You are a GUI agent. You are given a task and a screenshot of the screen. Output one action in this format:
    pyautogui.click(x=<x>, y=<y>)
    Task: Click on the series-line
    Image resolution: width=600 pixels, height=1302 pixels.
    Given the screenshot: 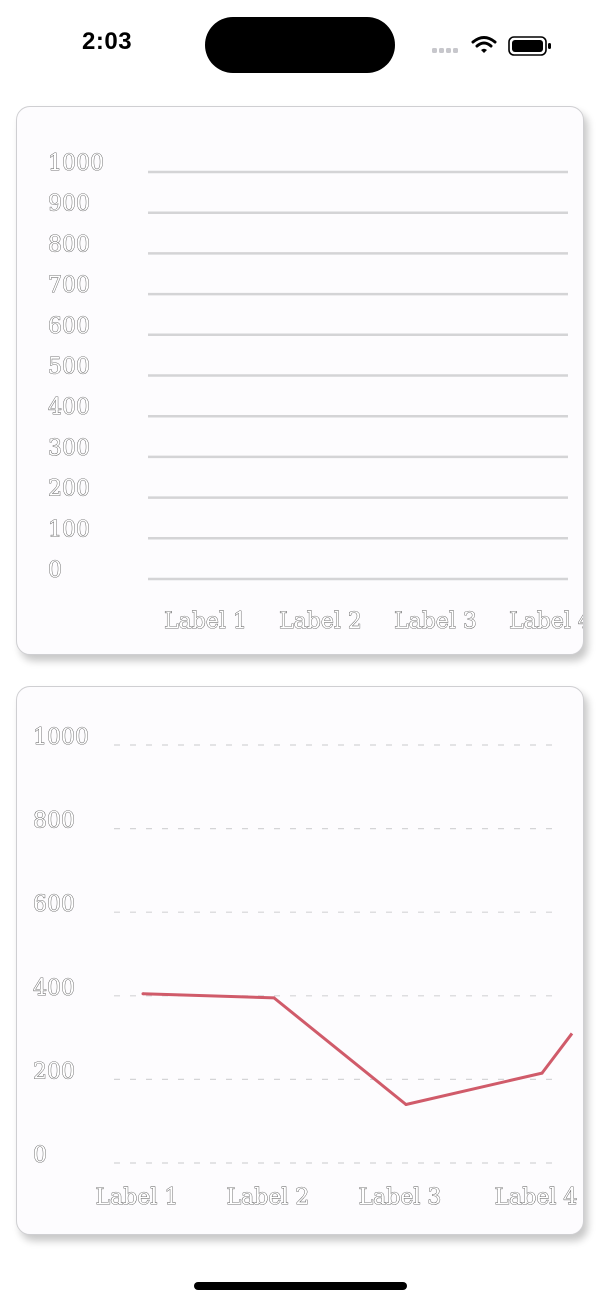 What is the action you would take?
    pyautogui.click(x=358, y=1049)
    